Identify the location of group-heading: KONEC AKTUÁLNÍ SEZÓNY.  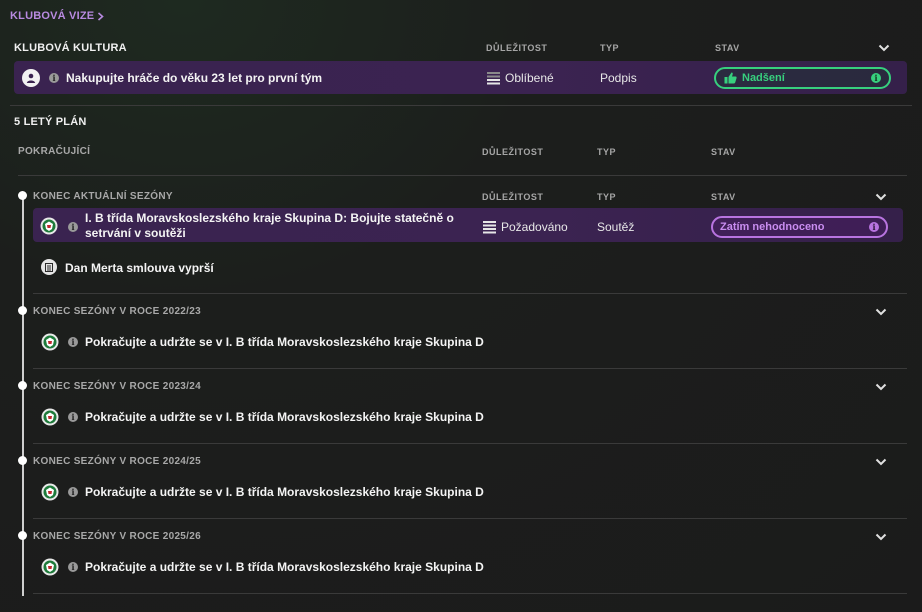
(103, 196).